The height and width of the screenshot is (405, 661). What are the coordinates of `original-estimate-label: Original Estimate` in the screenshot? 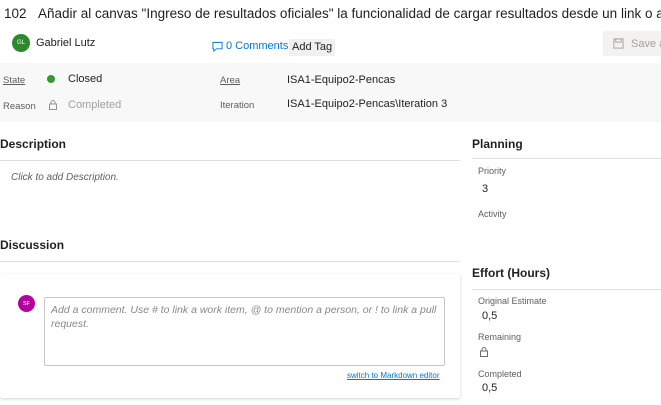 It's located at (512, 301).